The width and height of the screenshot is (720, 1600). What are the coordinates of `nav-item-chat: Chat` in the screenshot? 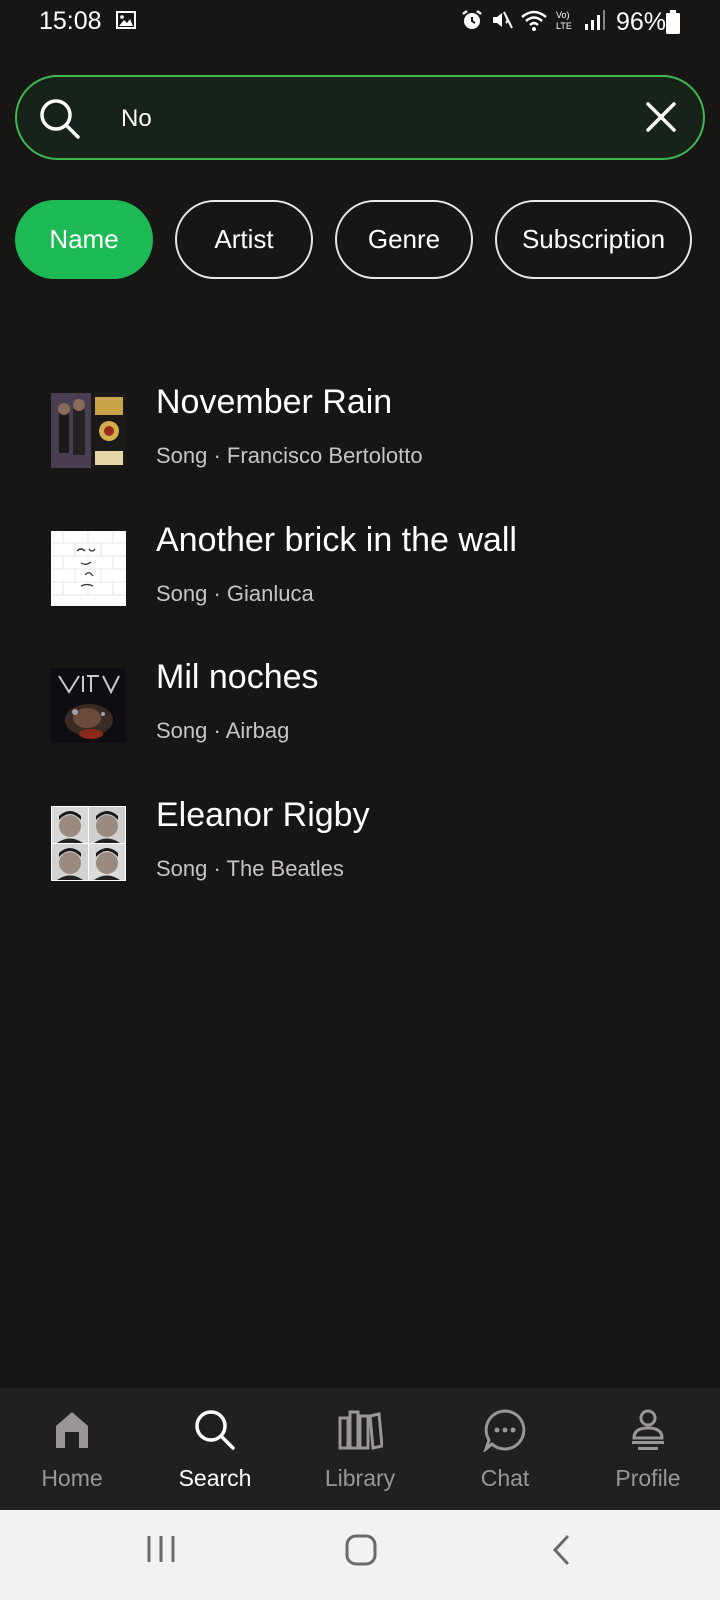 It's located at (505, 1449).